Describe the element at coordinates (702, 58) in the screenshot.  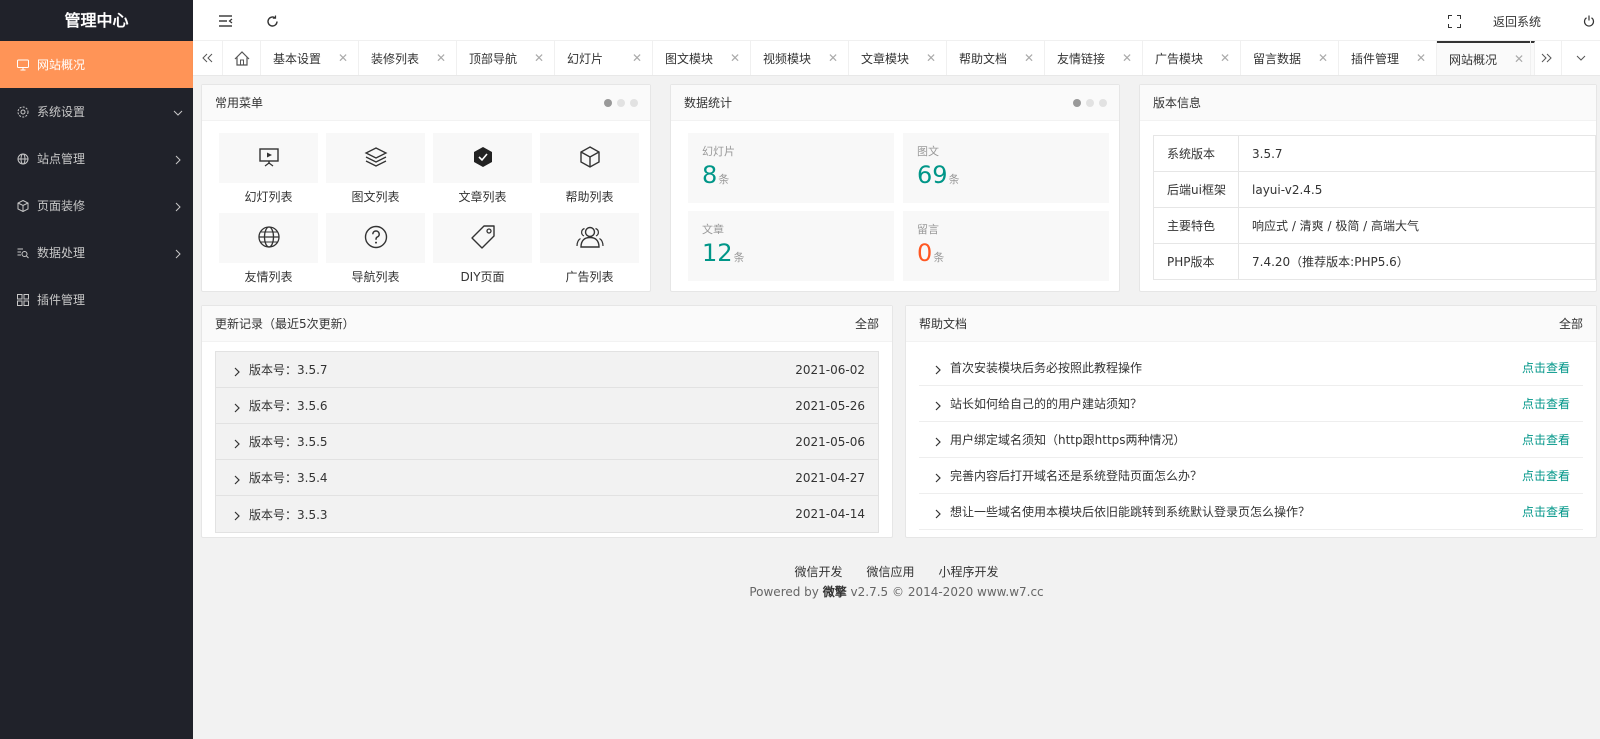
I see `tab-4: 图文模块 ✕` at that location.